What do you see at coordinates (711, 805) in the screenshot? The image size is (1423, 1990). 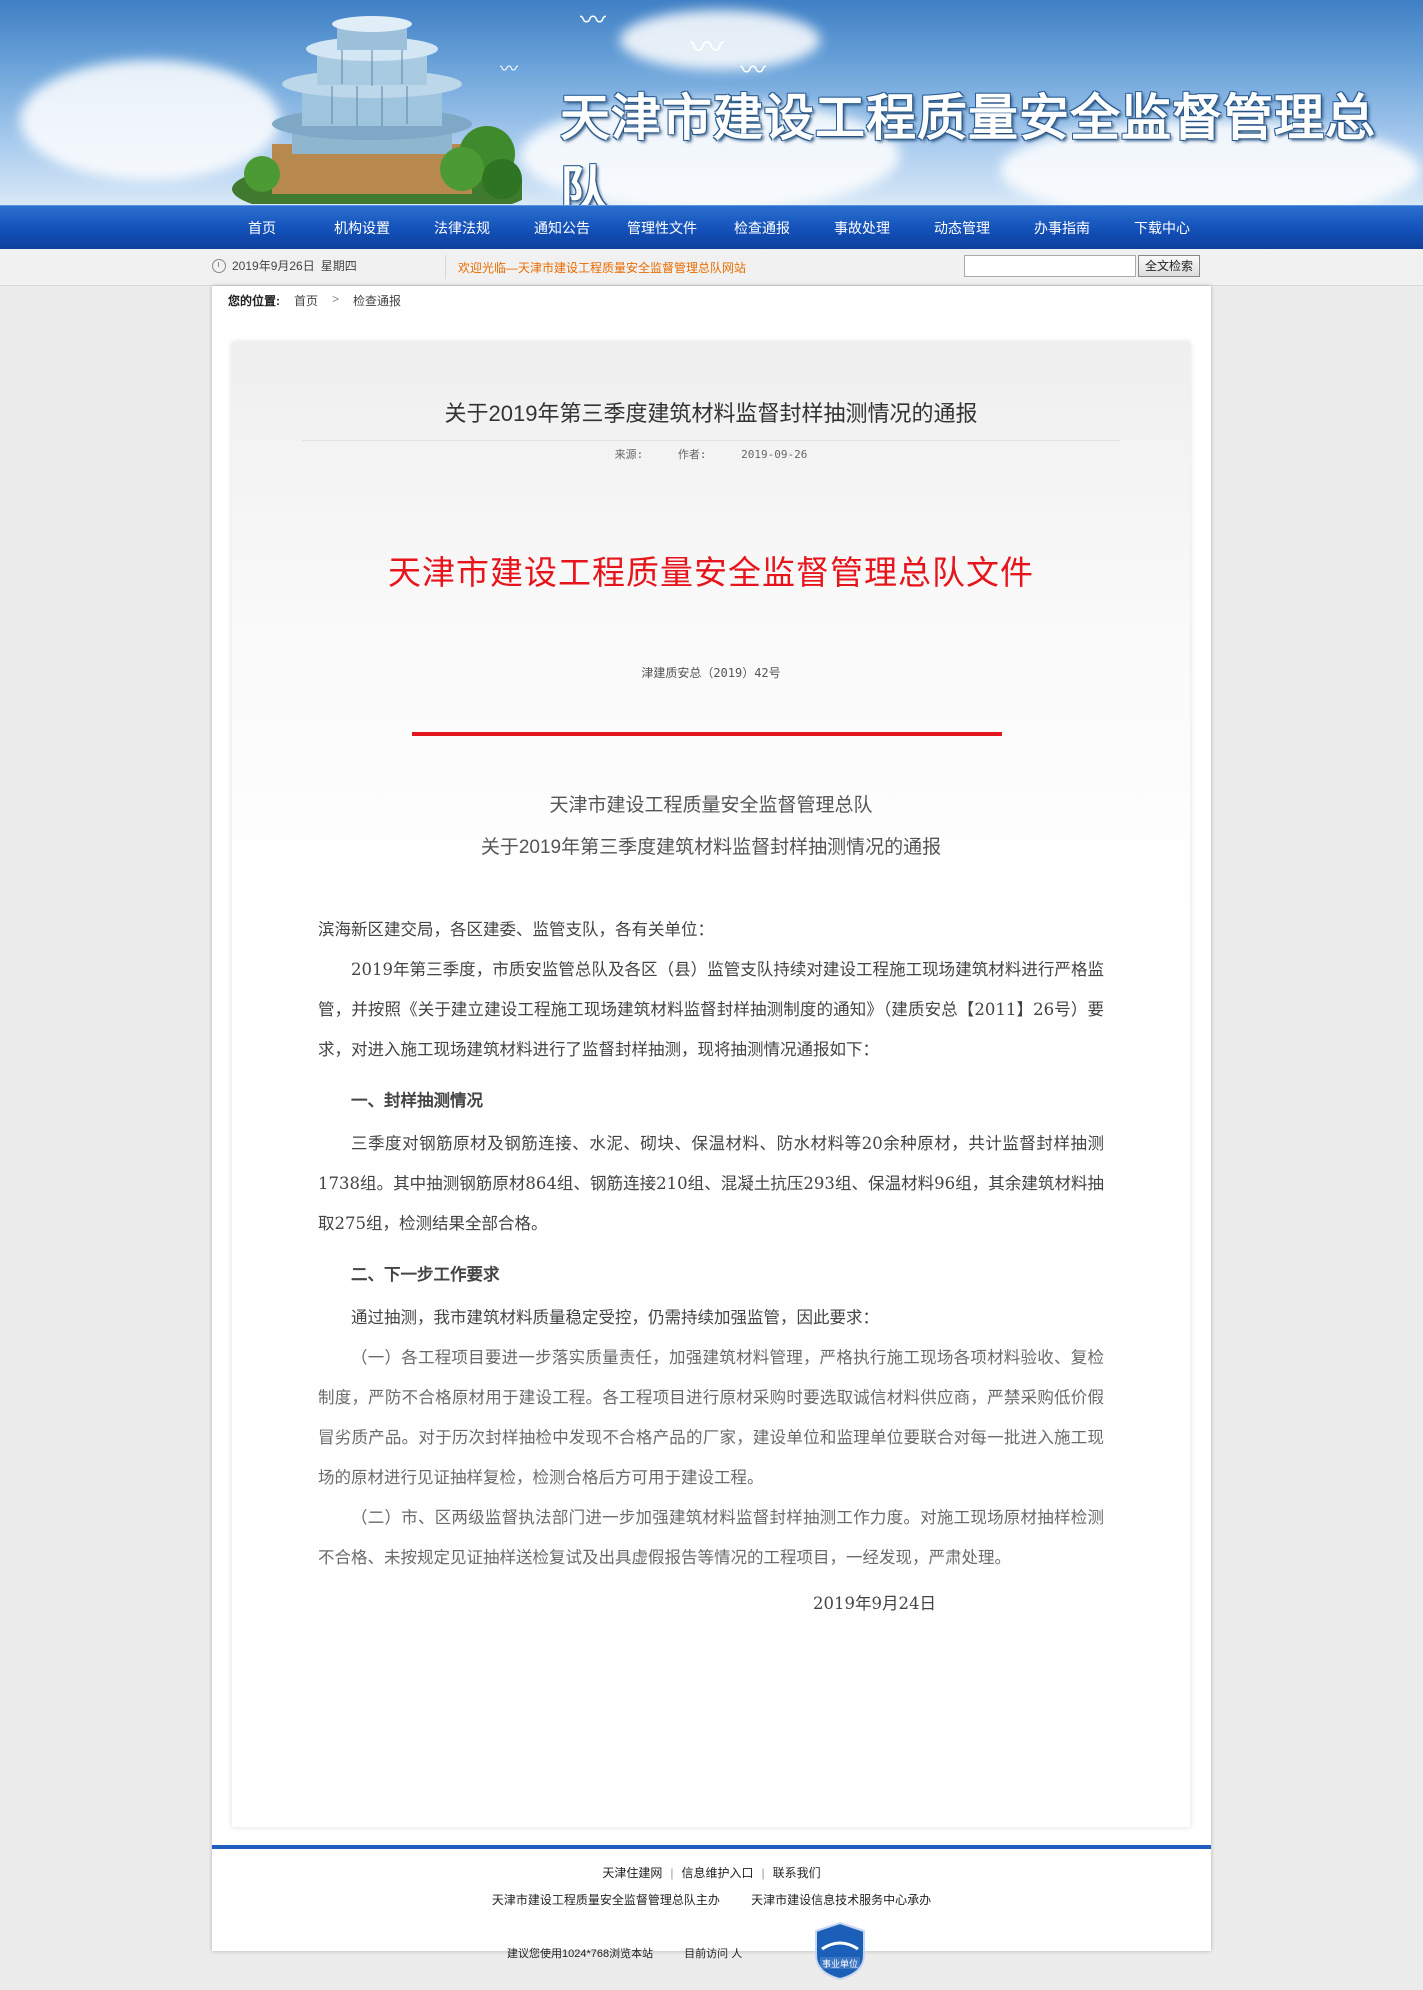 I see `issuer-heading: 天津市建设工程质量安全监督管理总队` at bounding box center [711, 805].